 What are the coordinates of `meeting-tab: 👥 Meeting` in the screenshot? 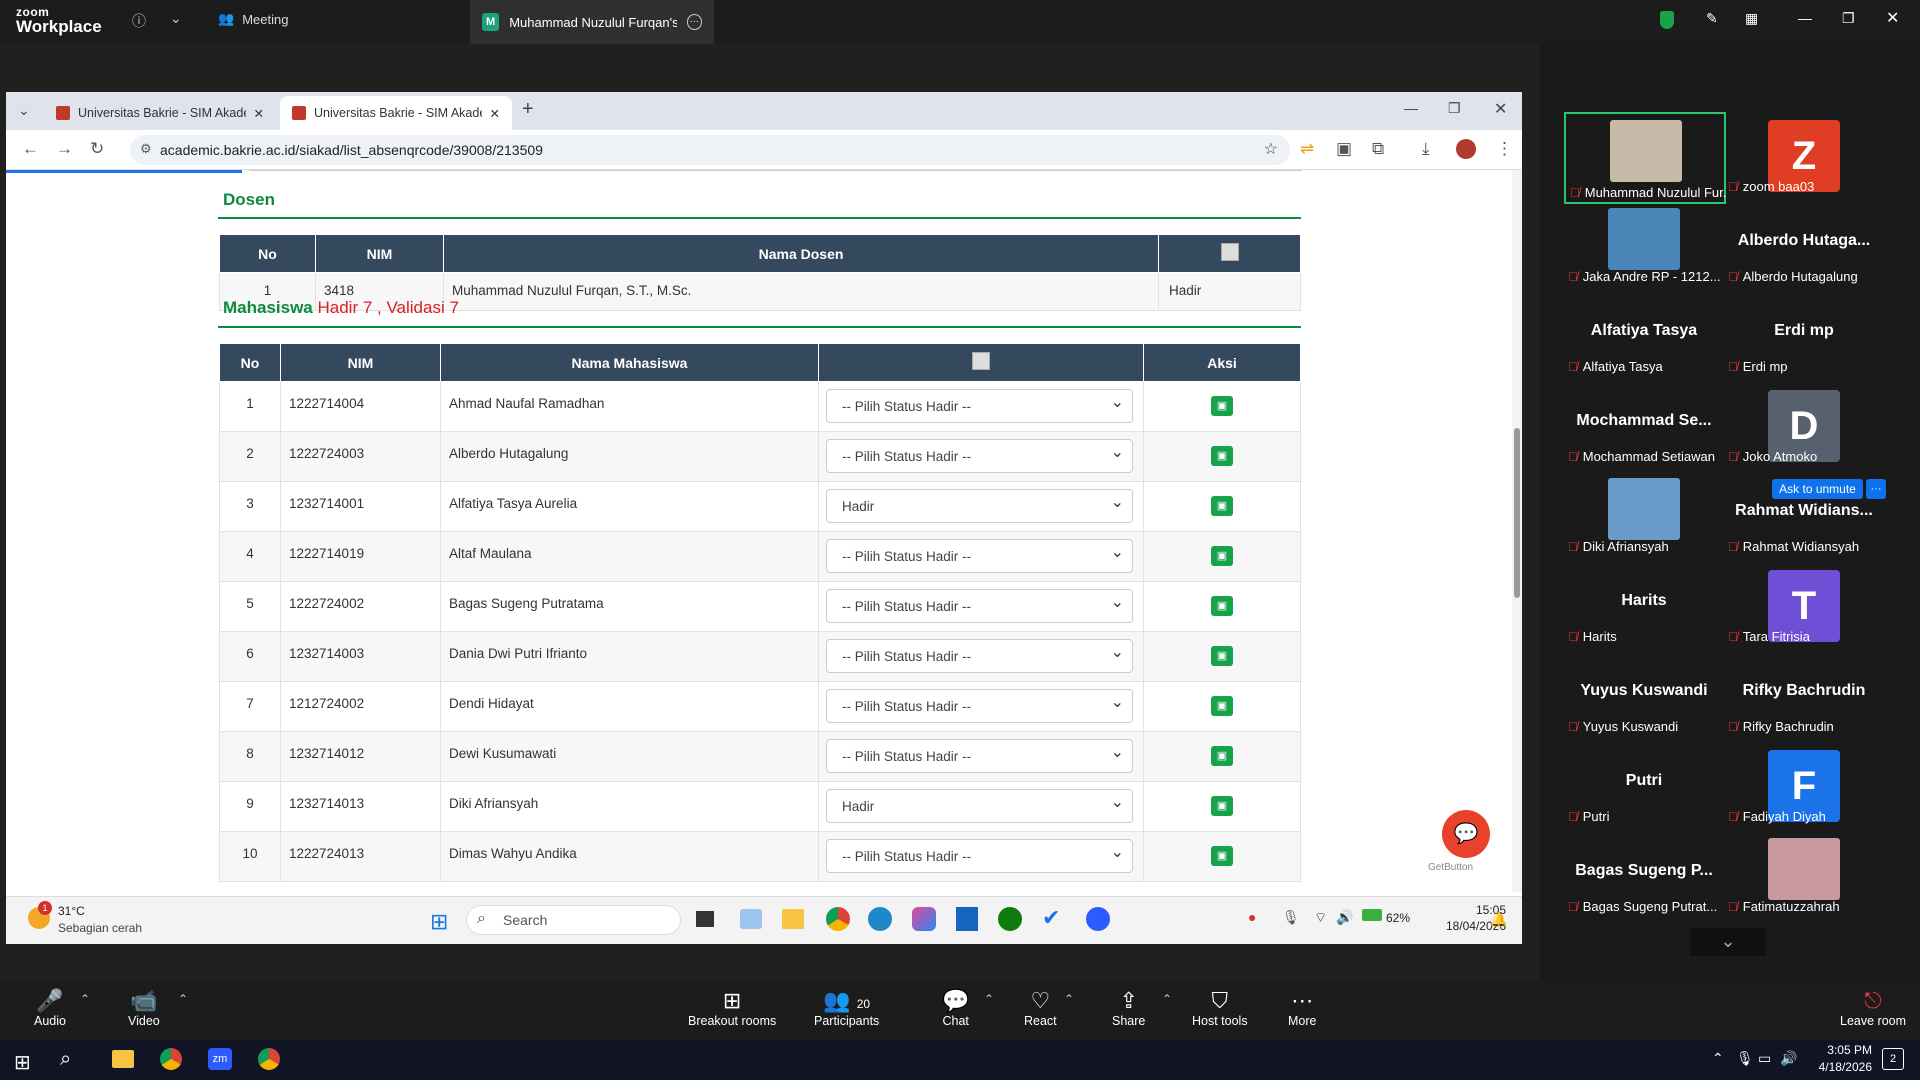 It's located at (253, 19).